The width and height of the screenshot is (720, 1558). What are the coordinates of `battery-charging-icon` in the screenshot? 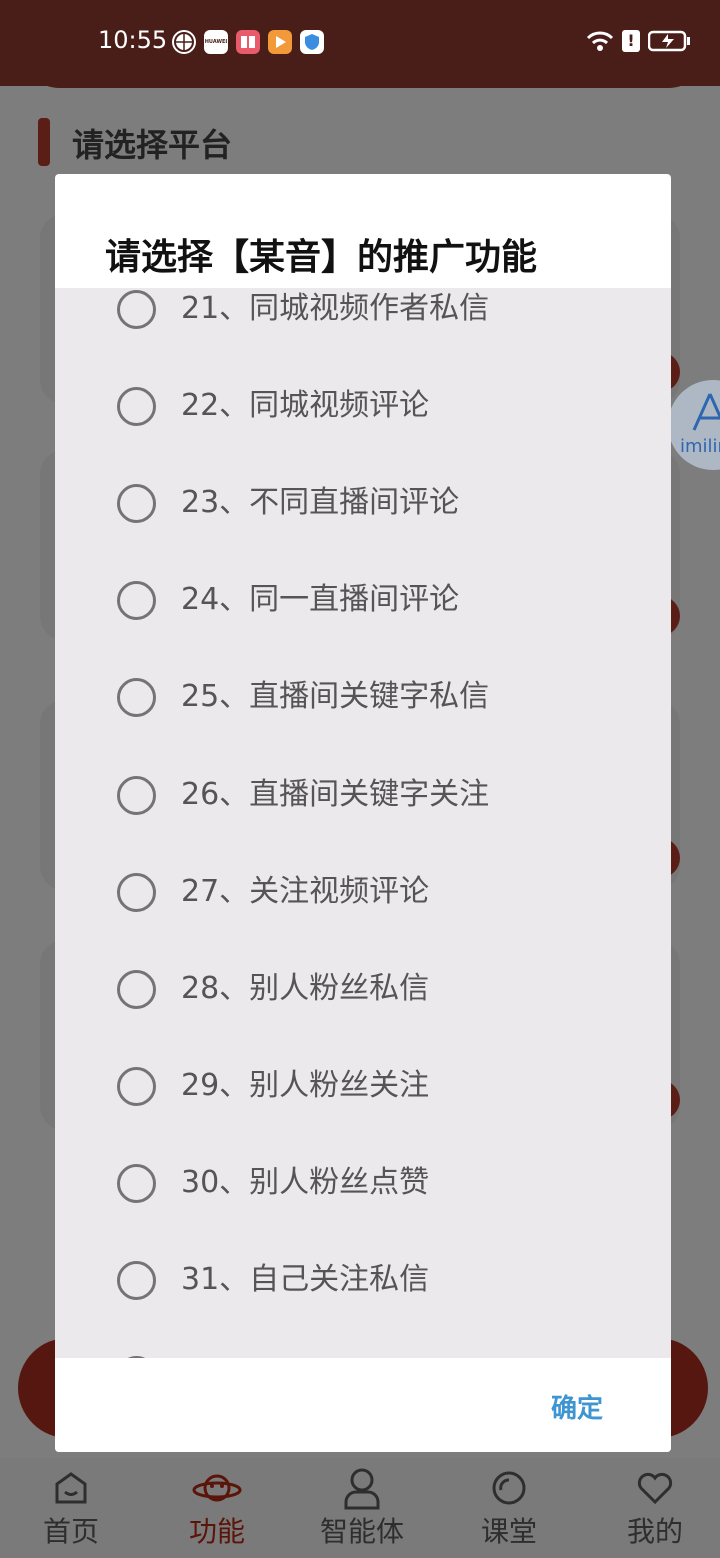 It's located at (669, 41).